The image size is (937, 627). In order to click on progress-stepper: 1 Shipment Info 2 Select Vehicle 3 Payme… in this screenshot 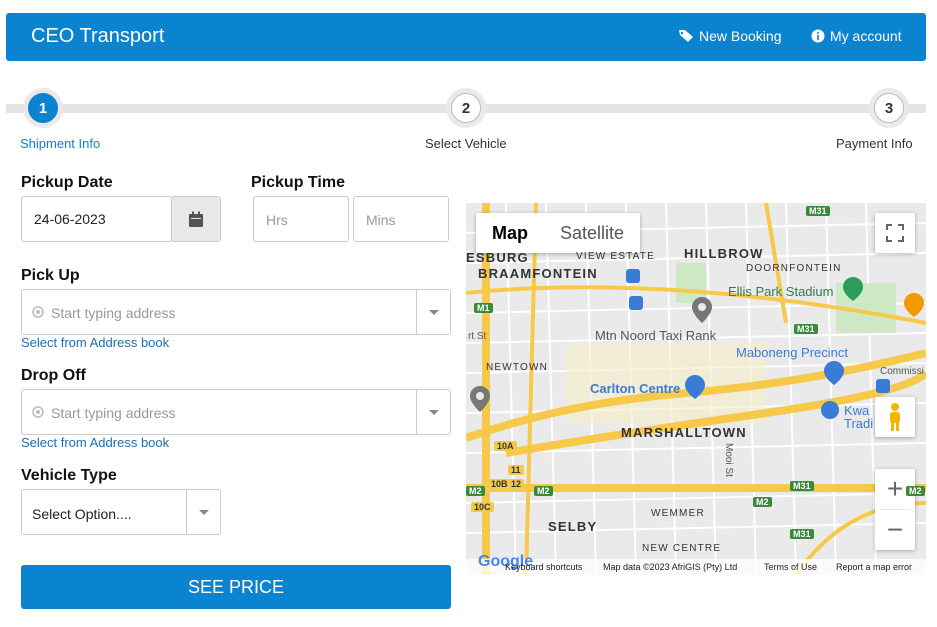, I will do `click(468, 123)`.